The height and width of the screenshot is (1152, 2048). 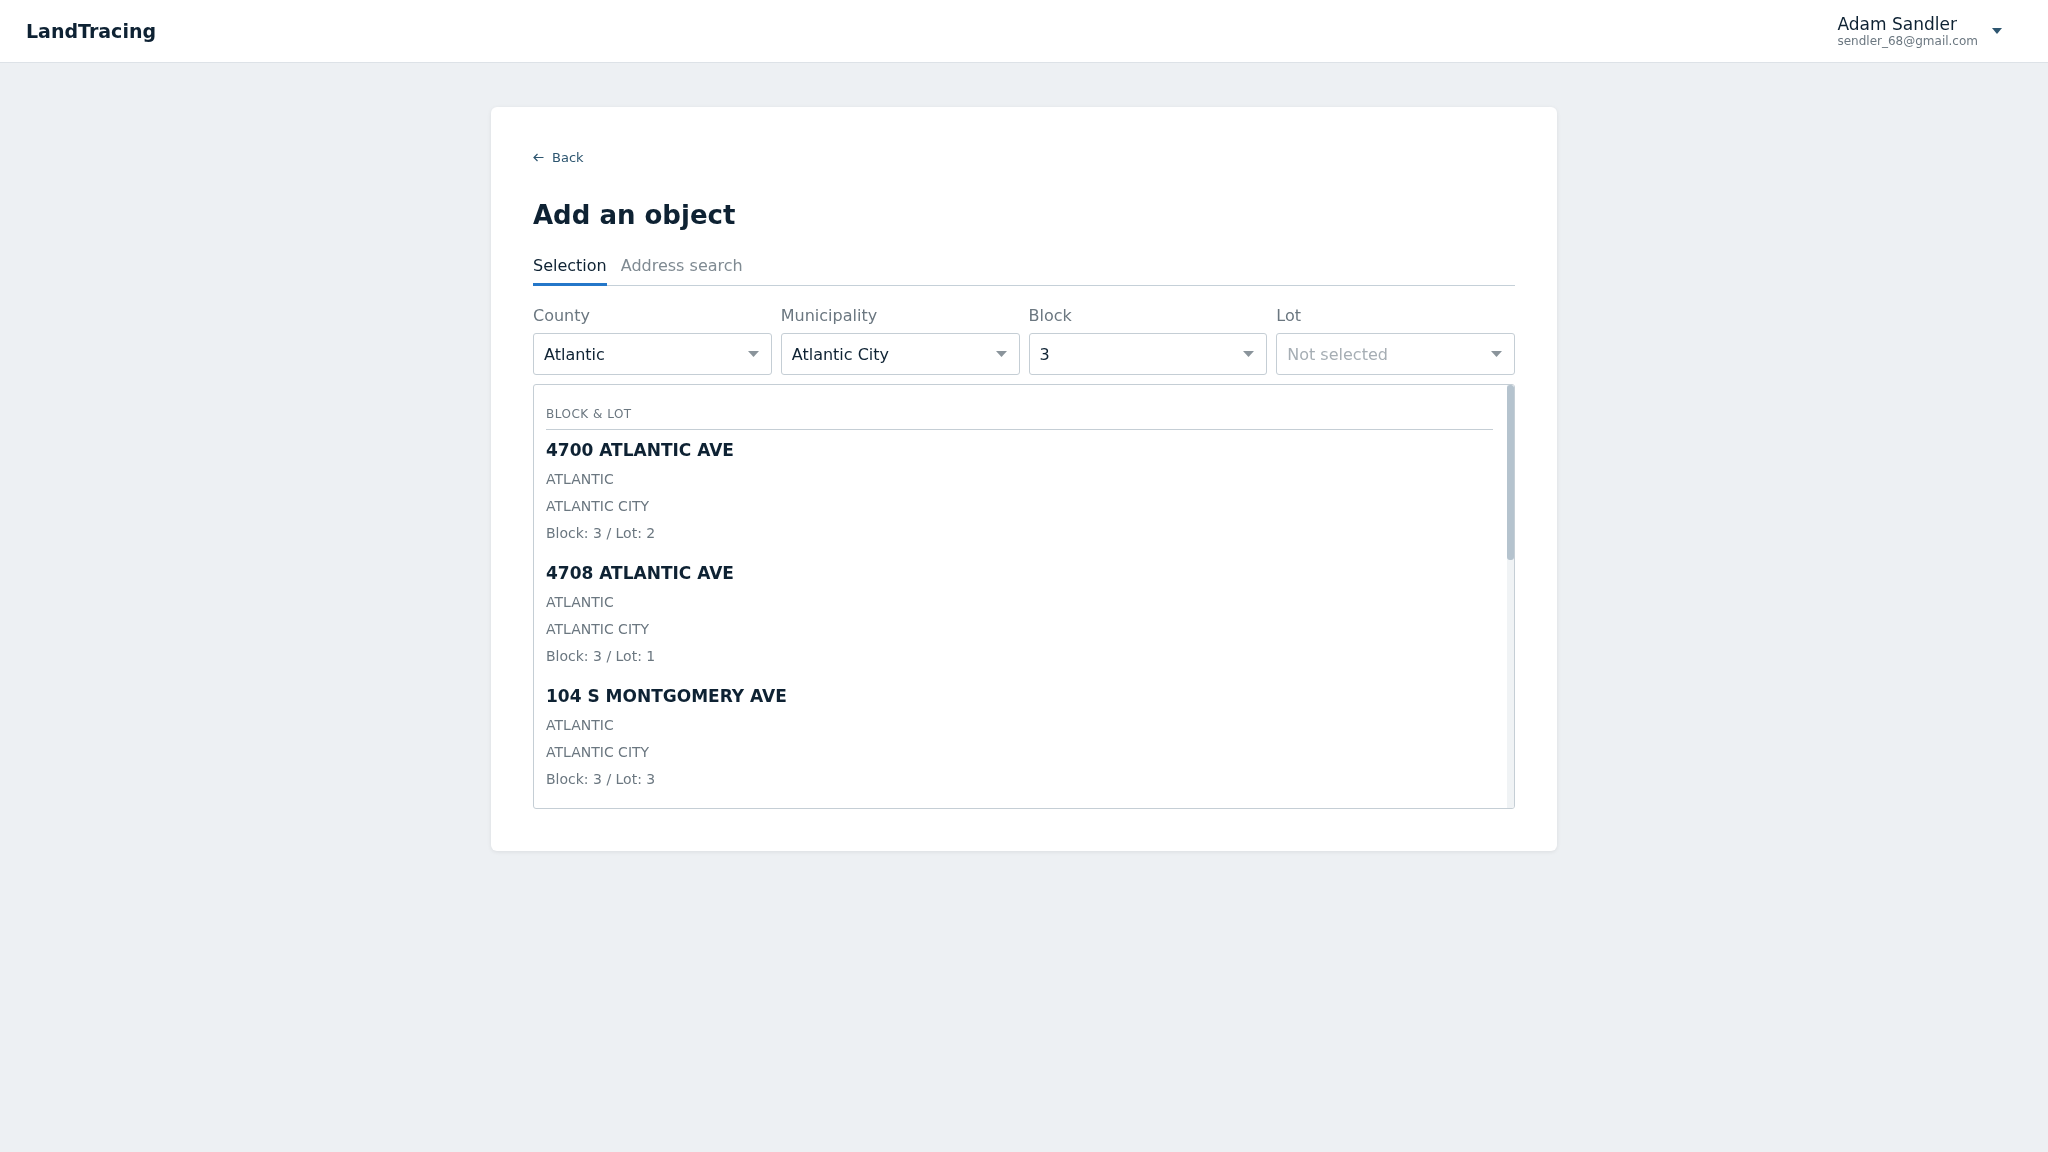 I want to click on select-field: Atlantic, so click(x=652, y=354).